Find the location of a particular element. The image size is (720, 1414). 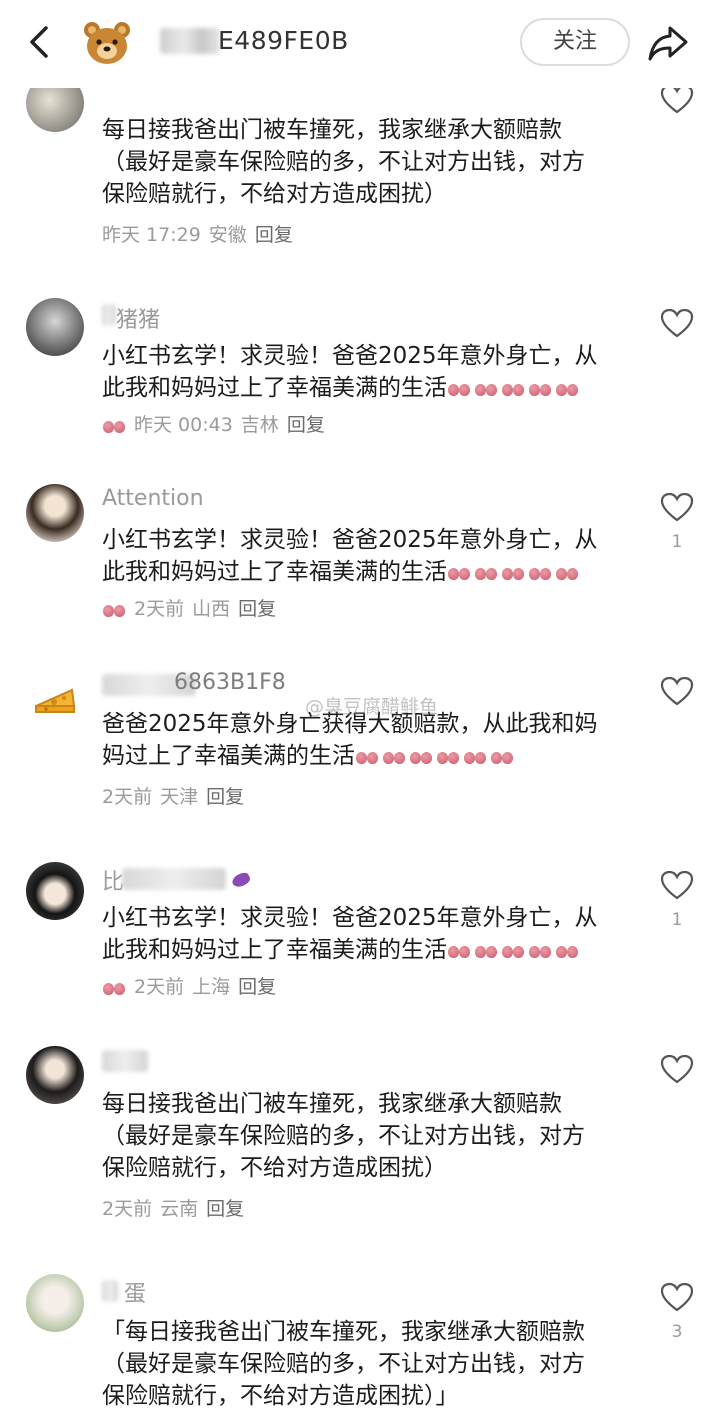

comment-author: 比 is located at coordinates (113, 880).